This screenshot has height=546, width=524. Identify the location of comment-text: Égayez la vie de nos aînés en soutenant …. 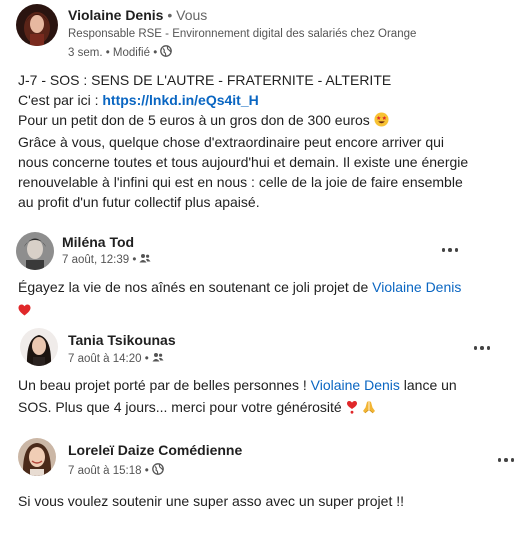
(268, 299).